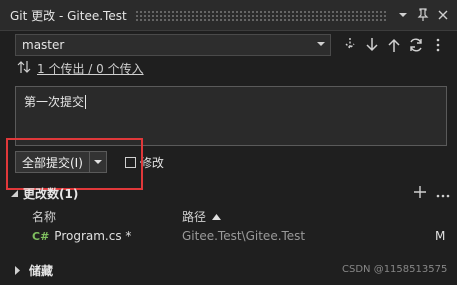 The height and width of the screenshot is (285, 457). Describe the element at coordinates (43, 45) in the screenshot. I see `branch-name: master` at that location.